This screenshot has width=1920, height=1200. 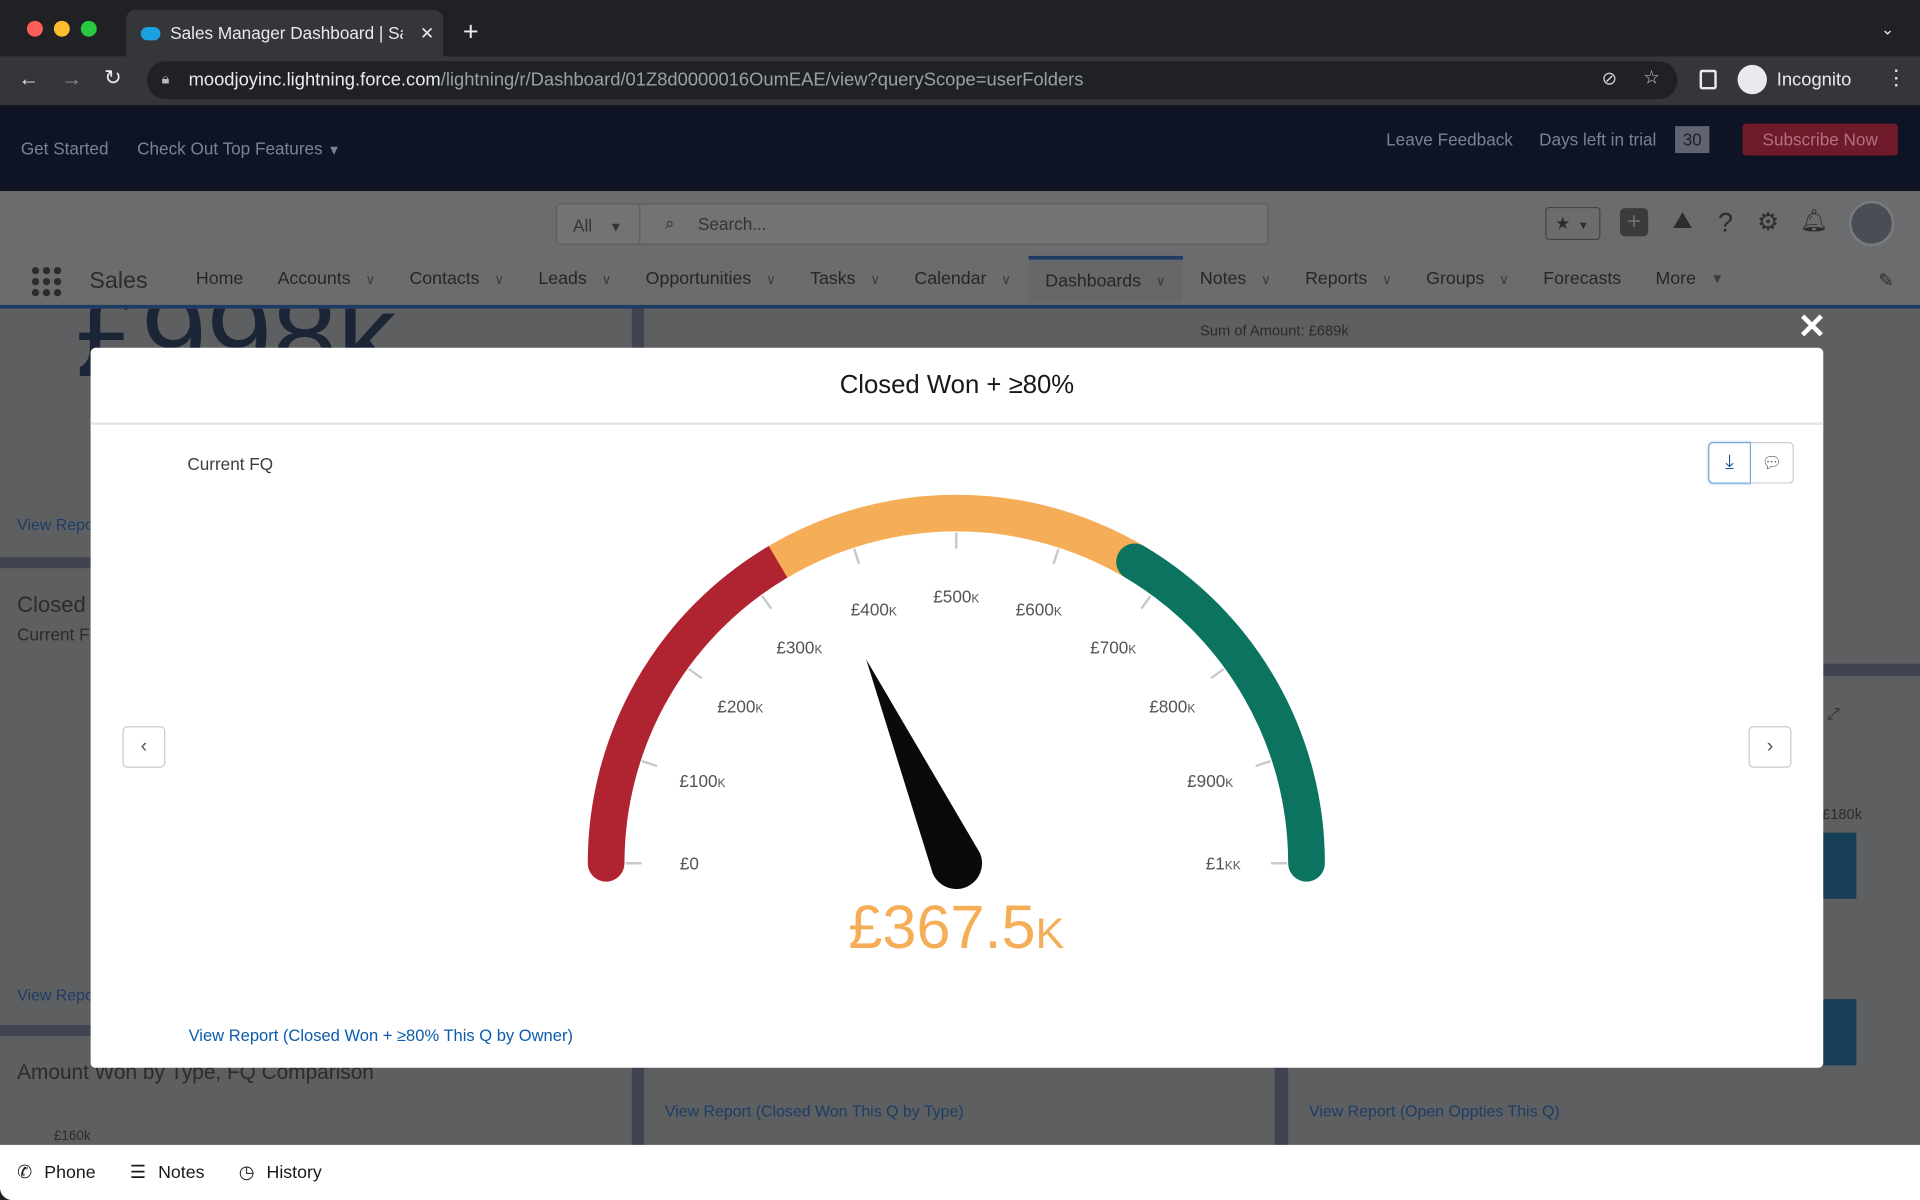 I want to click on app-launcher-icon, so click(x=46, y=281).